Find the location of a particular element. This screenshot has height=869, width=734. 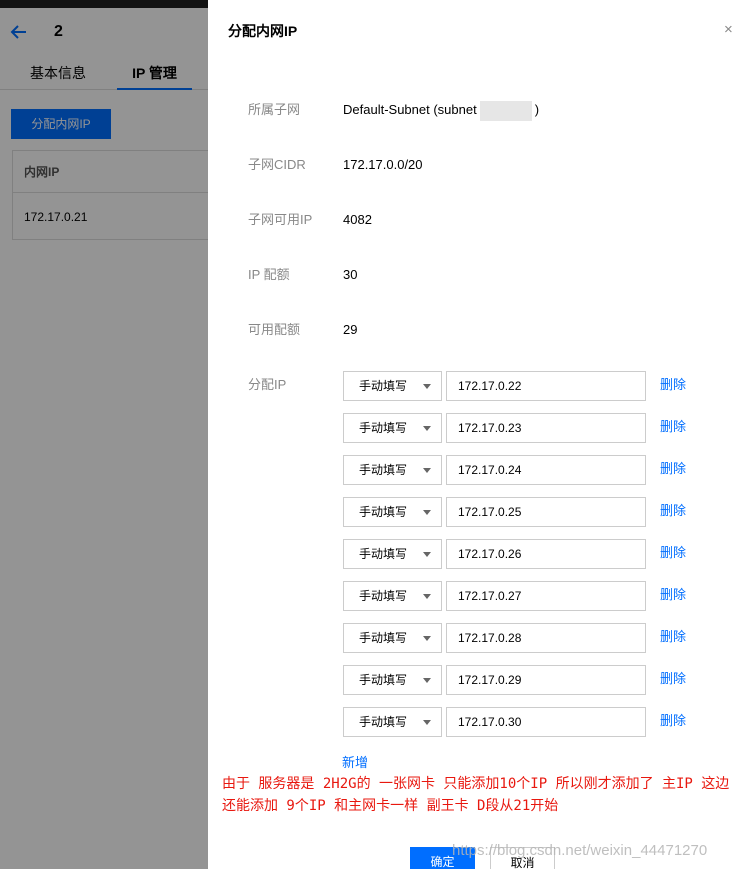

watermark: https://blog.csdn.net/weixin_44471270 is located at coordinates (580, 850).